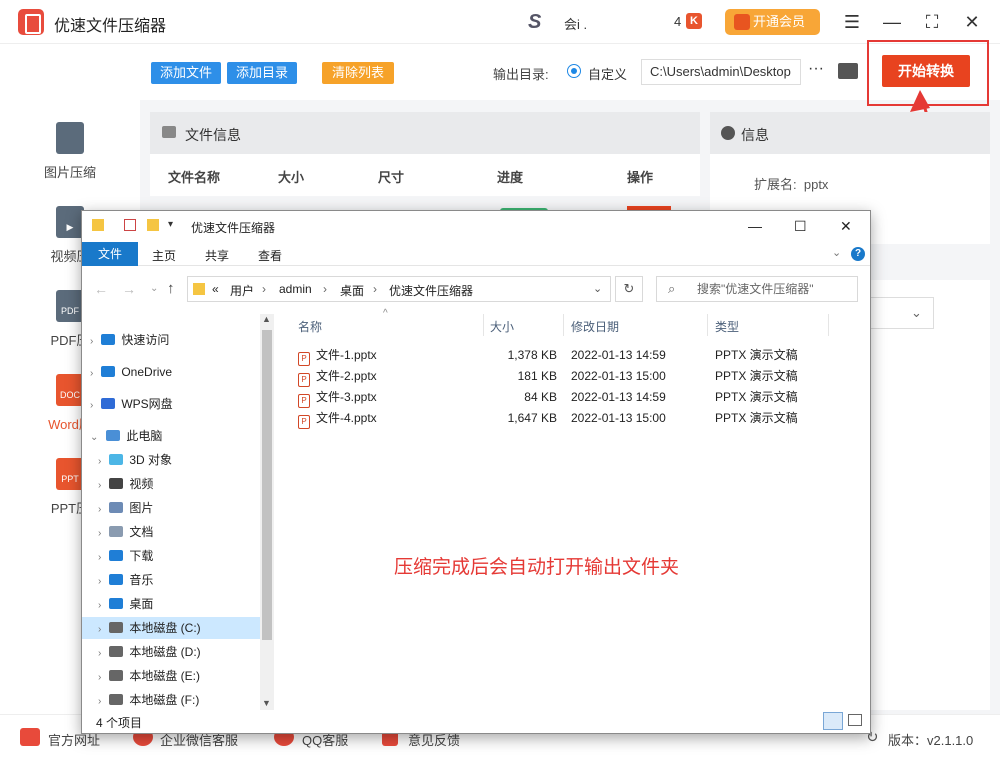  I want to click on desktop-icon, so click(116, 603).